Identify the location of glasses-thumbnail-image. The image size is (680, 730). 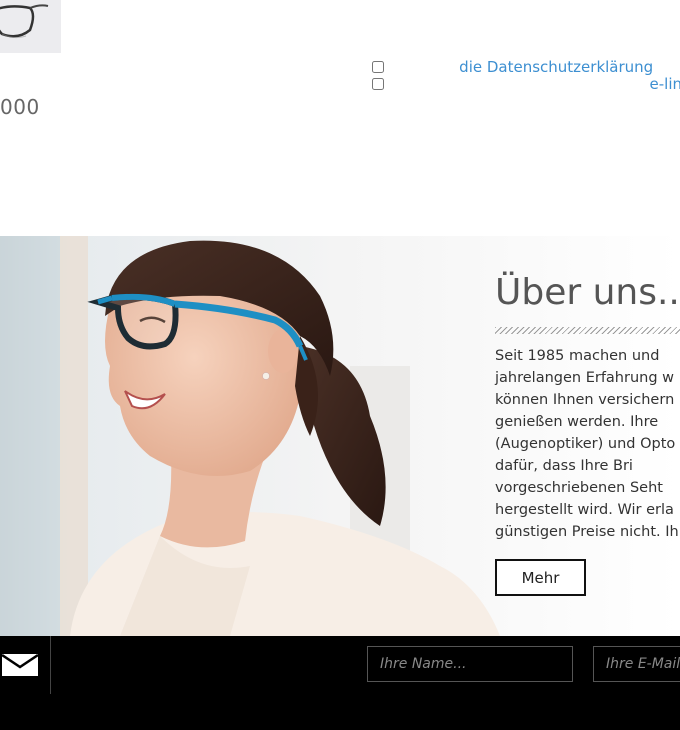
(30, 26).